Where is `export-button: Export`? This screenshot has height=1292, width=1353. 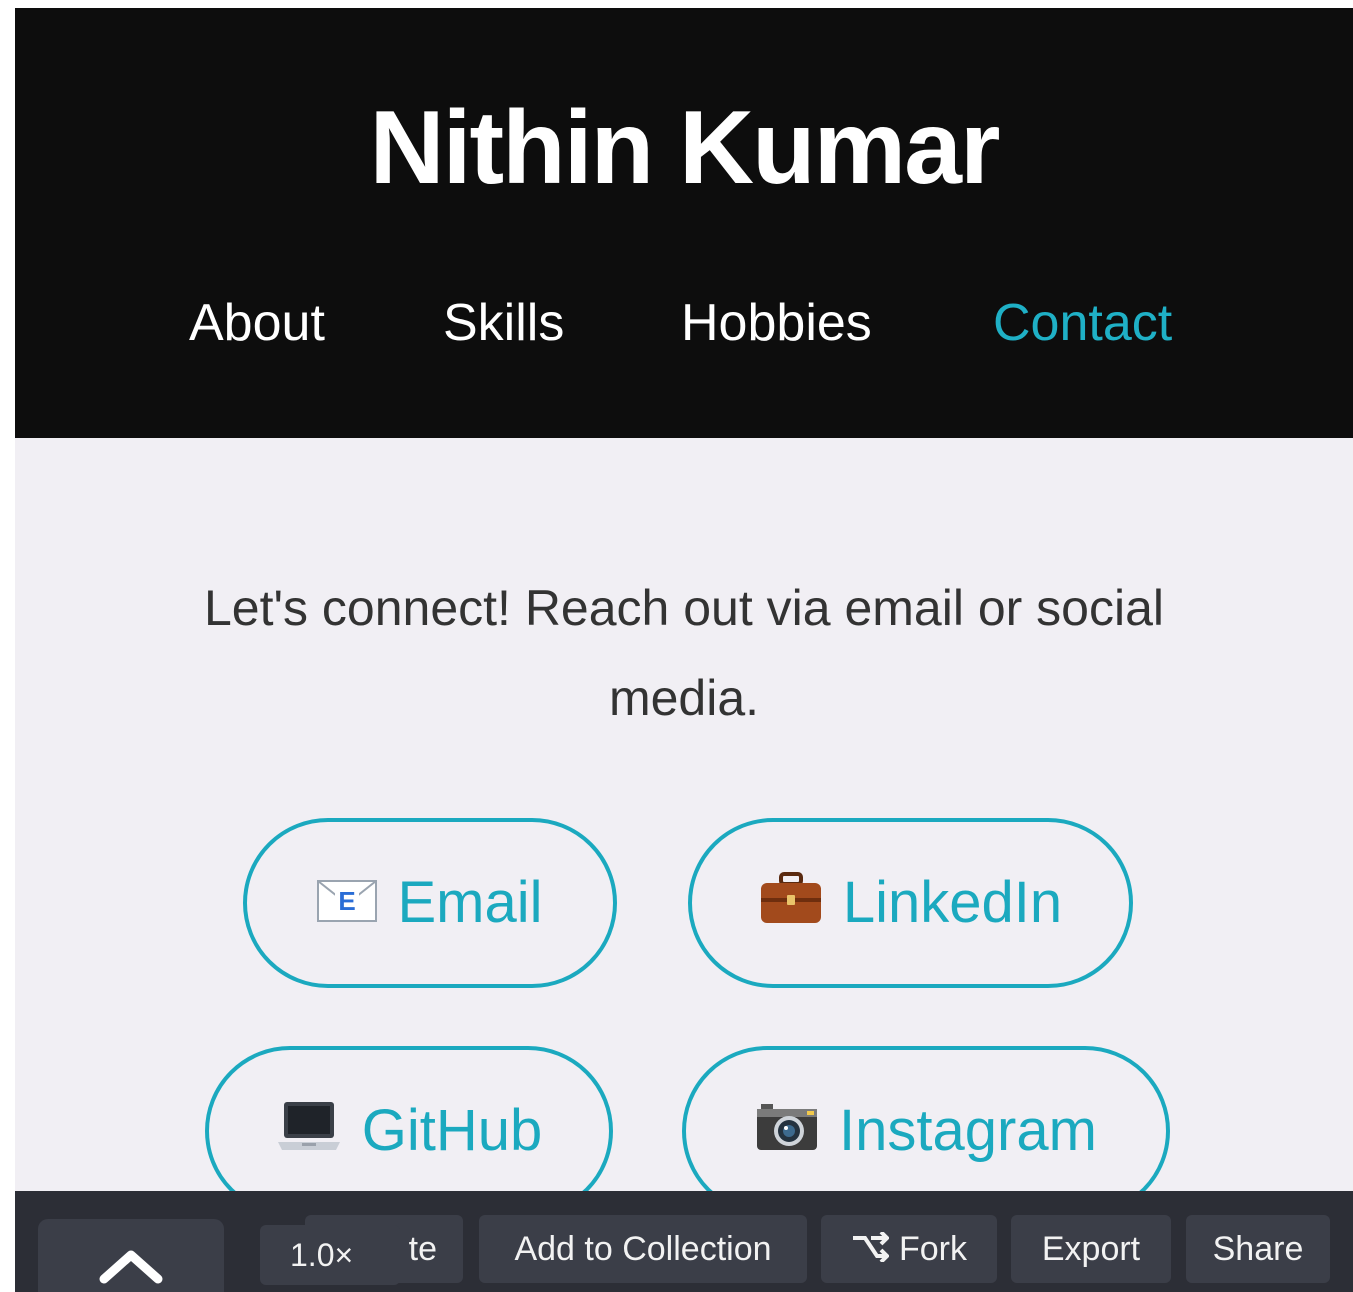 export-button: Export is located at coordinates (1091, 1249).